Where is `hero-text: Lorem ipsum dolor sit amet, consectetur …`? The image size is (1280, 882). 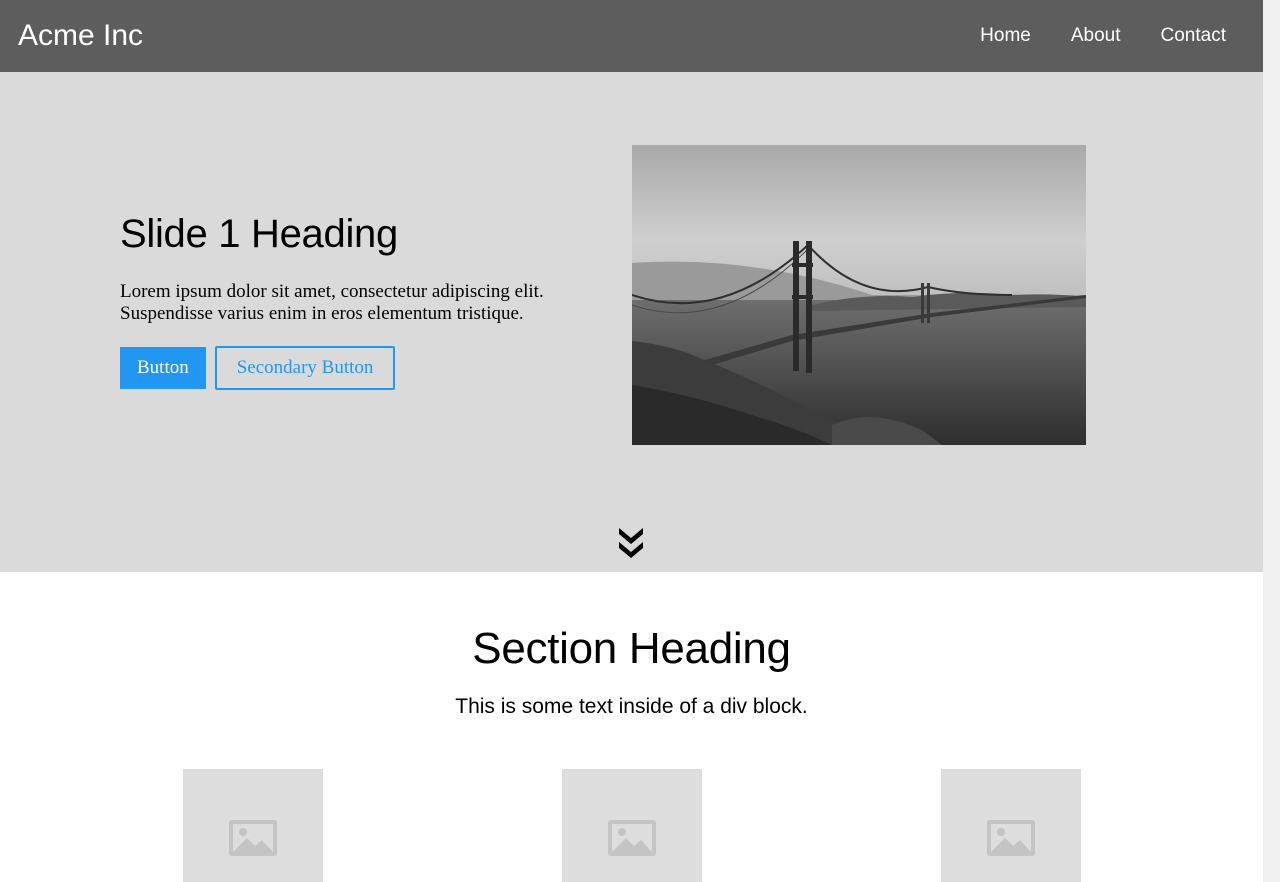 hero-text: Lorem ipsum dolor sit amet, consectetur … is located at coordinates (332, 302).